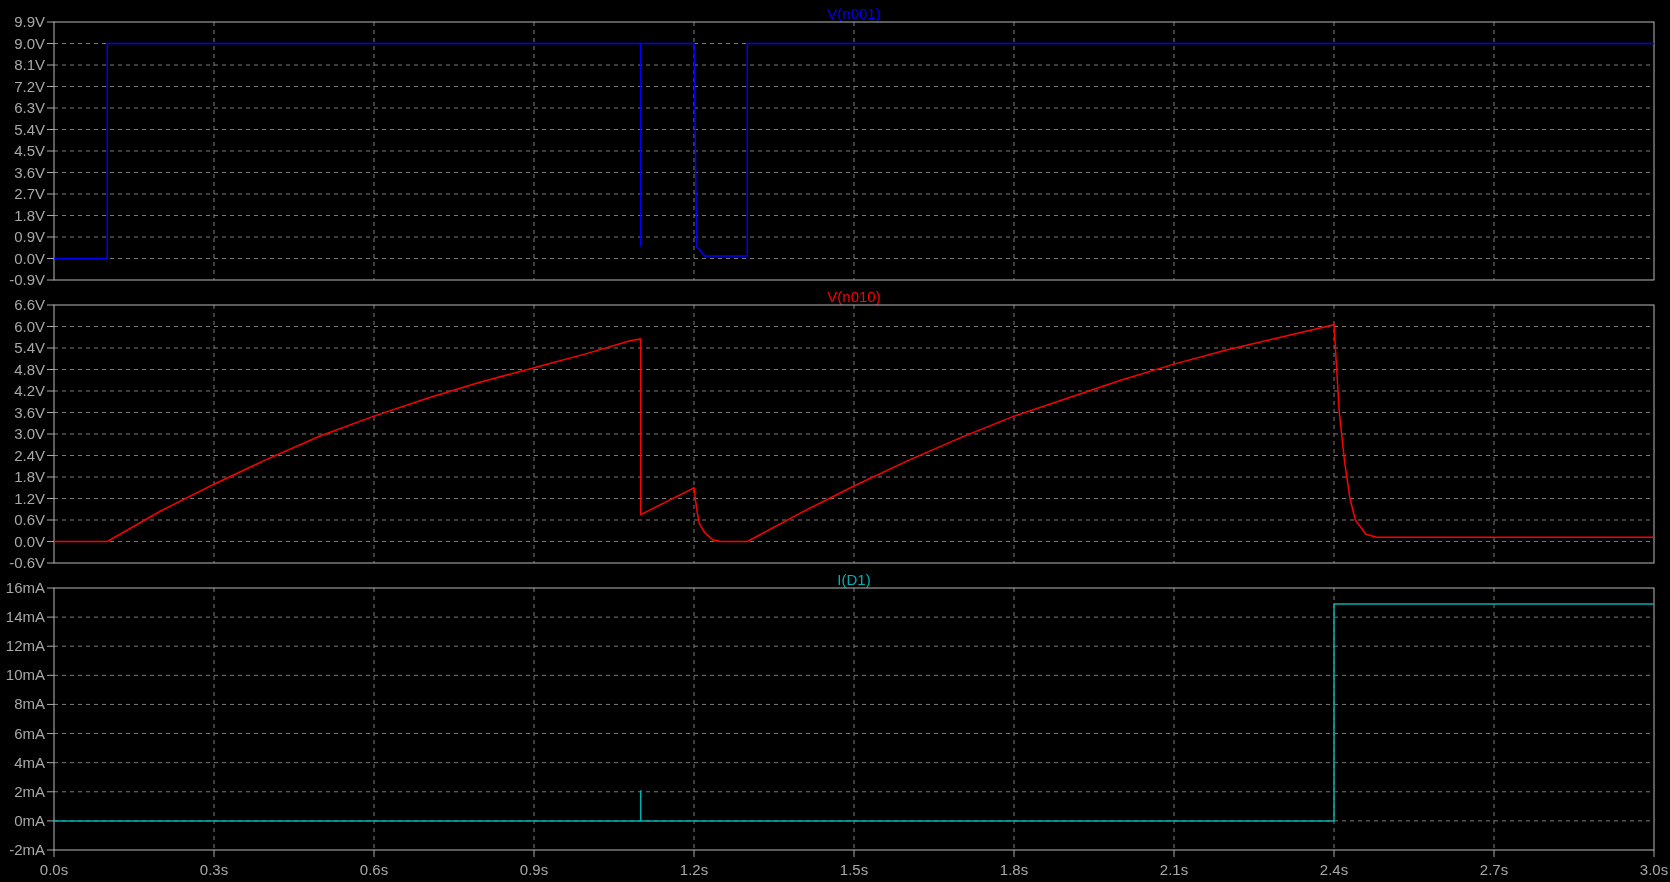 This screenshot has width=1670, height=882. What do you see at coordinates (374, 869) in the screenshot?
I see `axis-tick-label: 0.6s` at bounding box center [374, 869].